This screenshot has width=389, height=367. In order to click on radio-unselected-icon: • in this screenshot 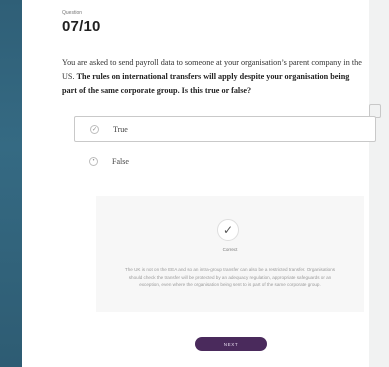, I will do `click(93, 161)`.